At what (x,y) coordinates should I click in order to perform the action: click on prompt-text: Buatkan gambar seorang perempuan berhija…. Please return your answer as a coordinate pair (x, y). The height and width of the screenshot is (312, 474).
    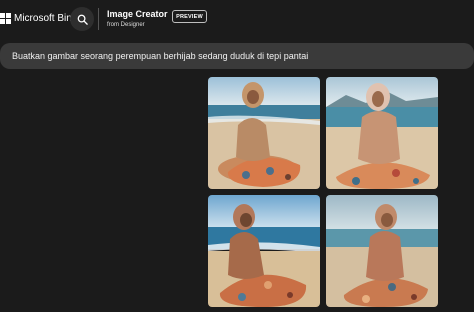
    Looking at the image, I should click on (160, 56).